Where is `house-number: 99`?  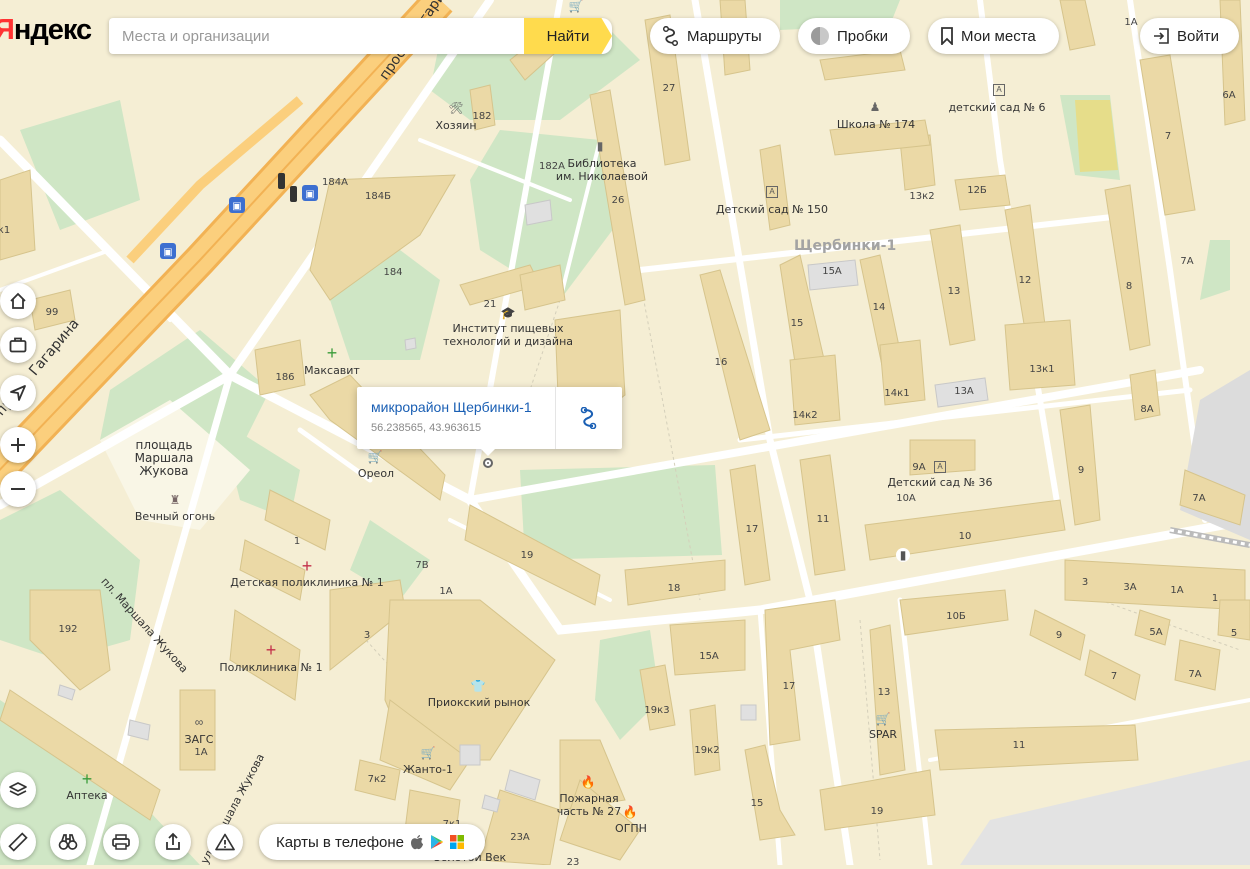 house-number: 99 is located at coordinates (52, 312).